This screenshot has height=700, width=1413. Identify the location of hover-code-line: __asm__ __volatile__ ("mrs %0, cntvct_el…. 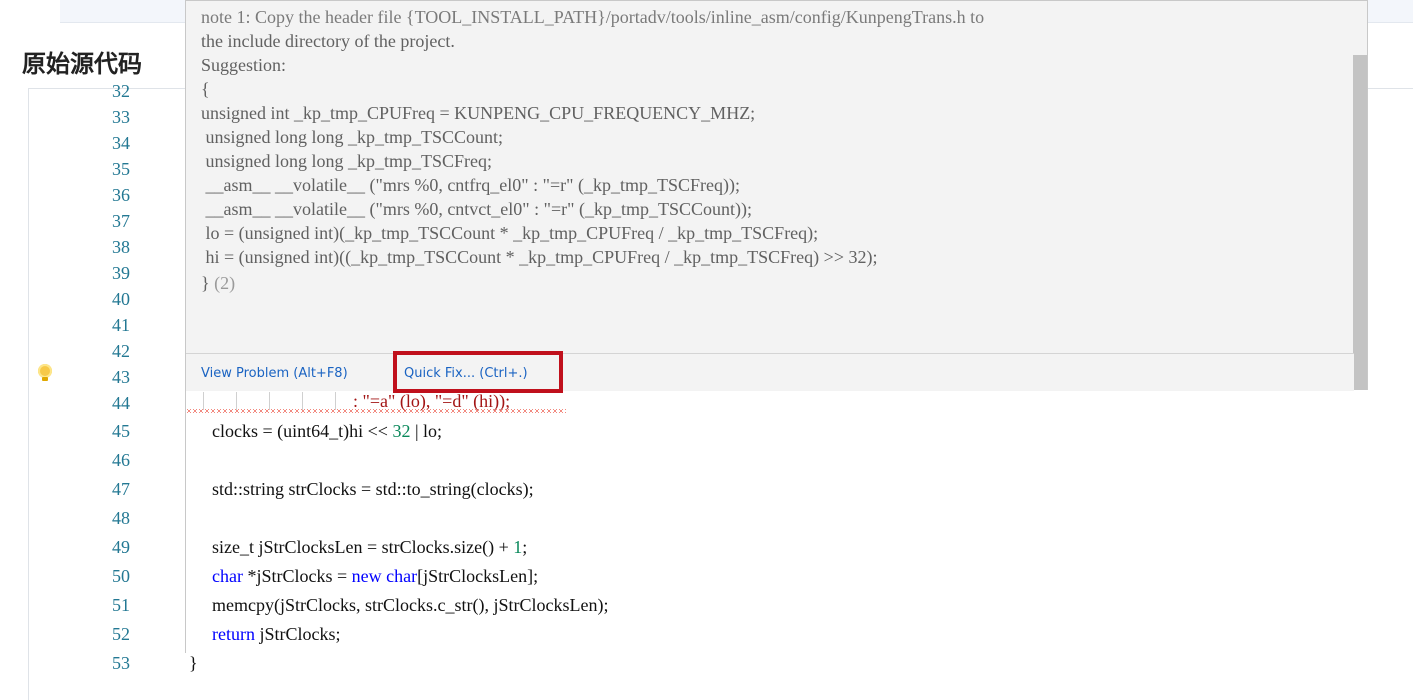
(476, 209).